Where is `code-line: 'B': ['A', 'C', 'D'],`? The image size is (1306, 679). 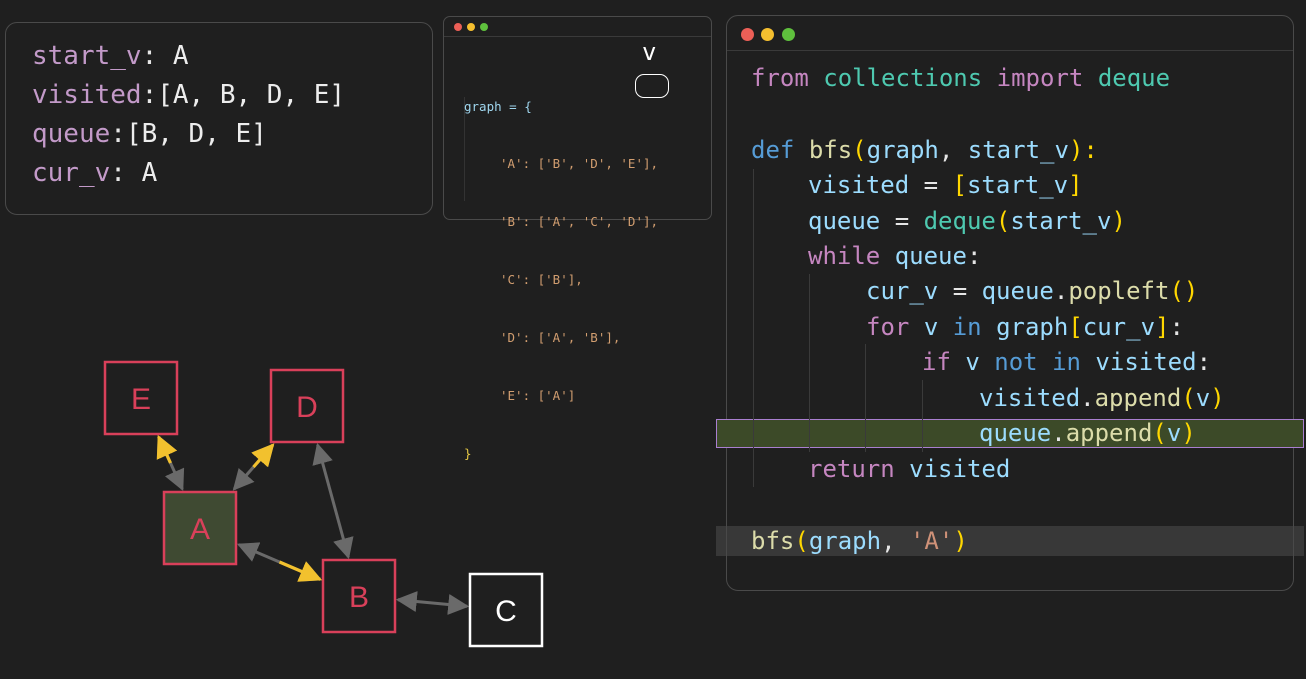 code-line: 'B': ['A', 'C', 'D'], is located at coordinates (561, 221).